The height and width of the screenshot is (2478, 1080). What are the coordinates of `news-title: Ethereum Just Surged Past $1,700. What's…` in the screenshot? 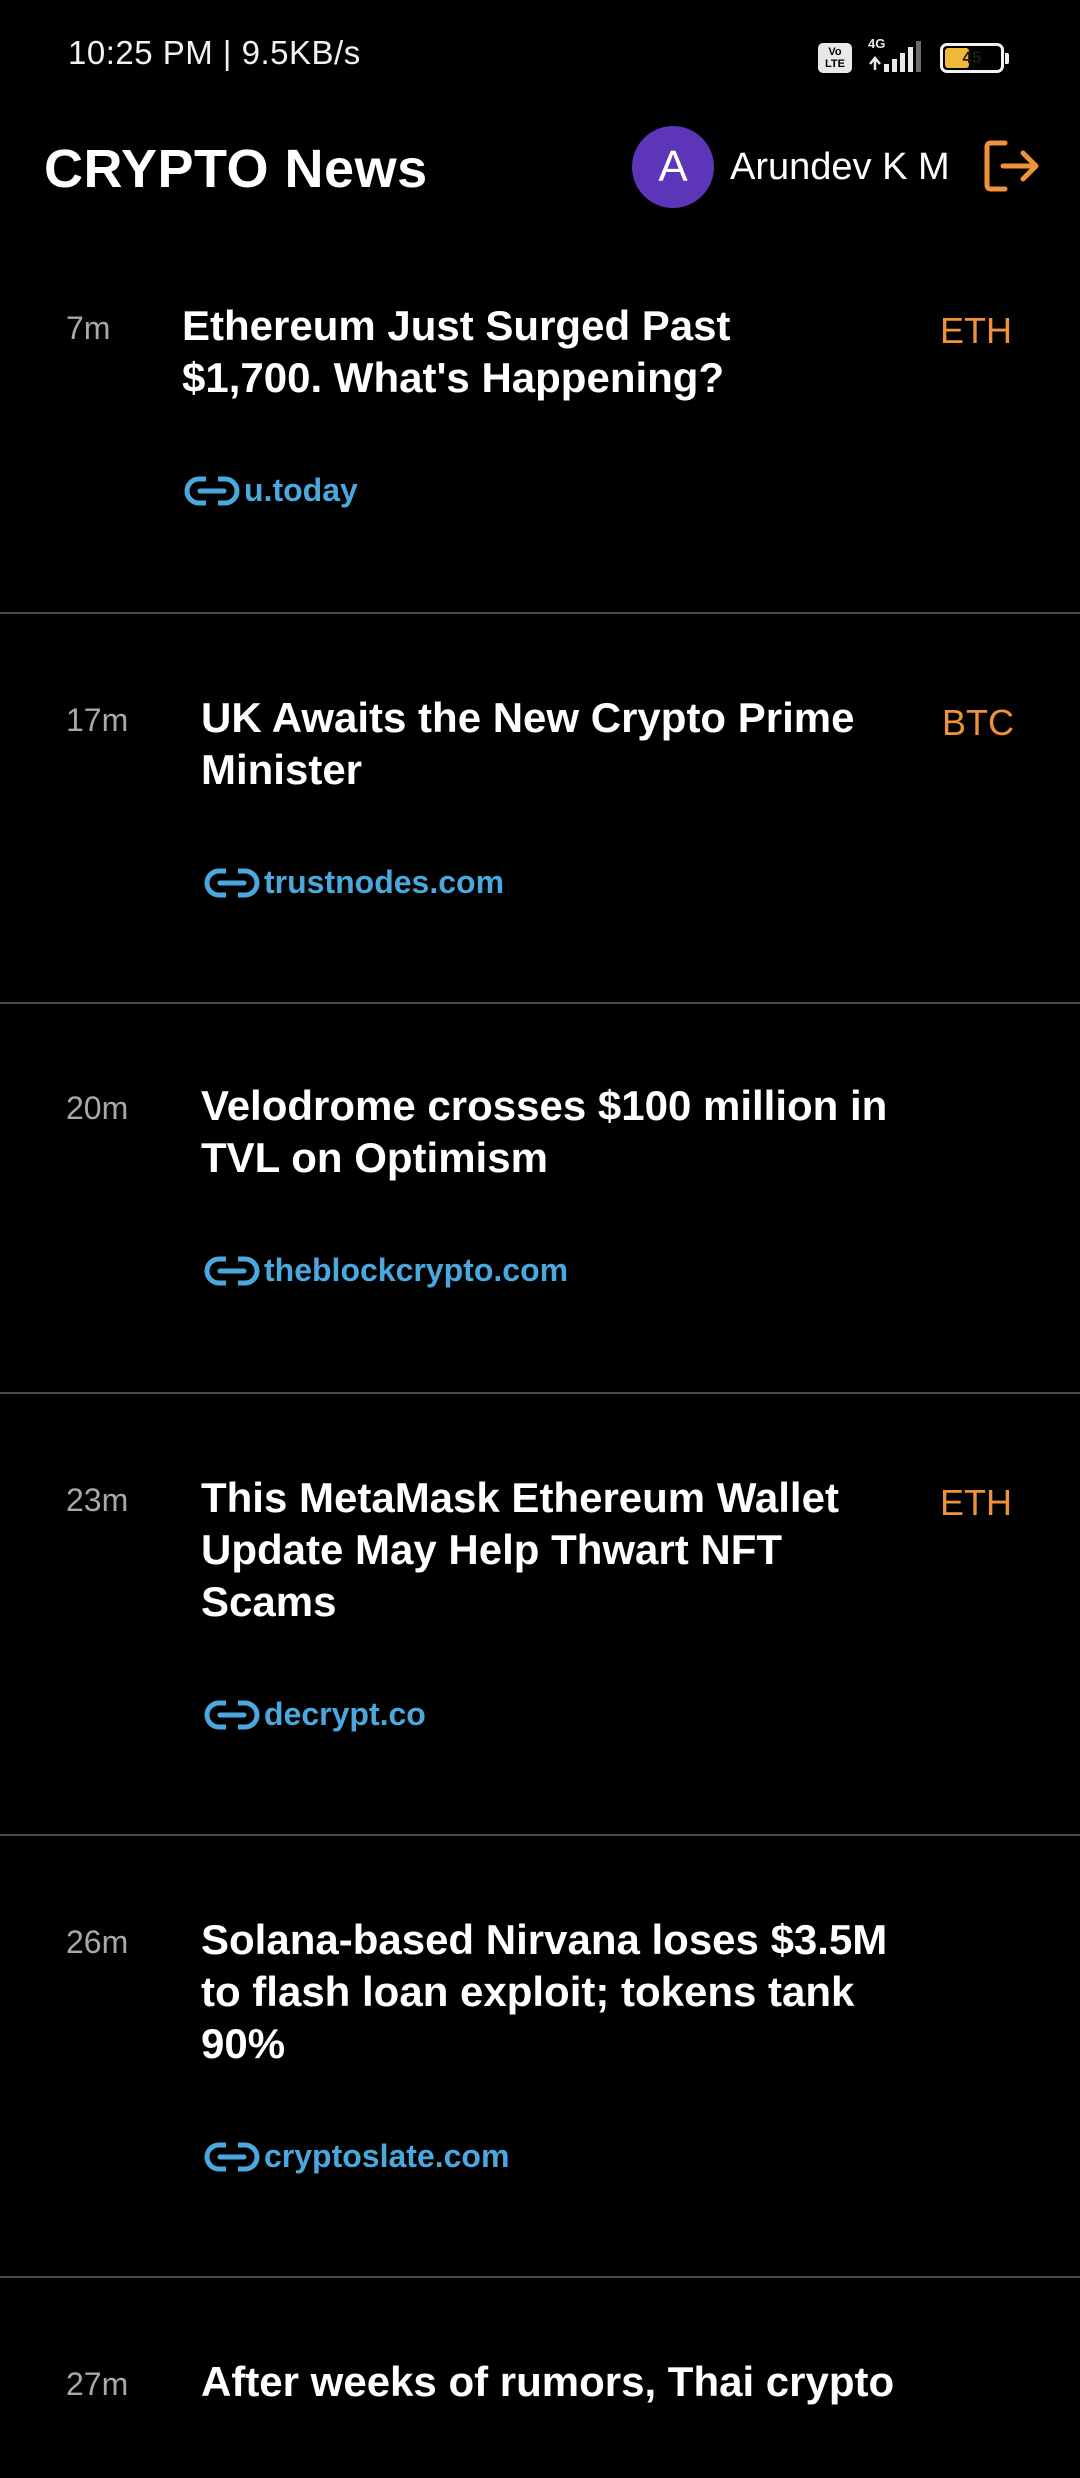 It's located at (532, 352).